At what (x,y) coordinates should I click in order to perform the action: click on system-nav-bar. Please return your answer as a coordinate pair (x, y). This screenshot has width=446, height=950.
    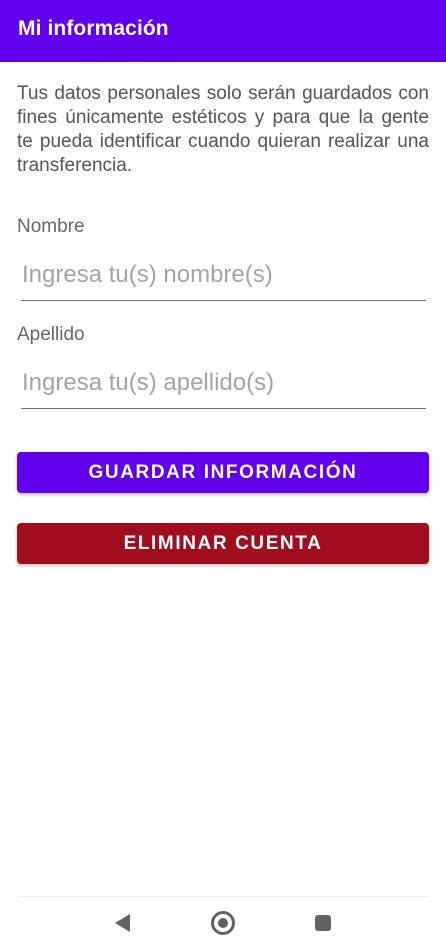
    Looking at the image, I should click on (223, 923).